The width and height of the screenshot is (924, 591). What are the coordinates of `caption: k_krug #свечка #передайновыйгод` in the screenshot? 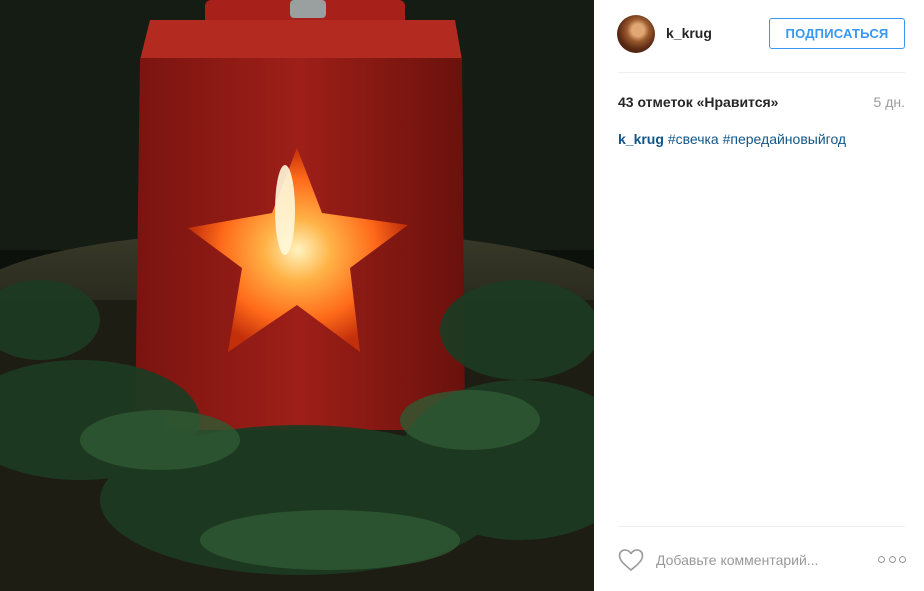 It's located at (732, 139).